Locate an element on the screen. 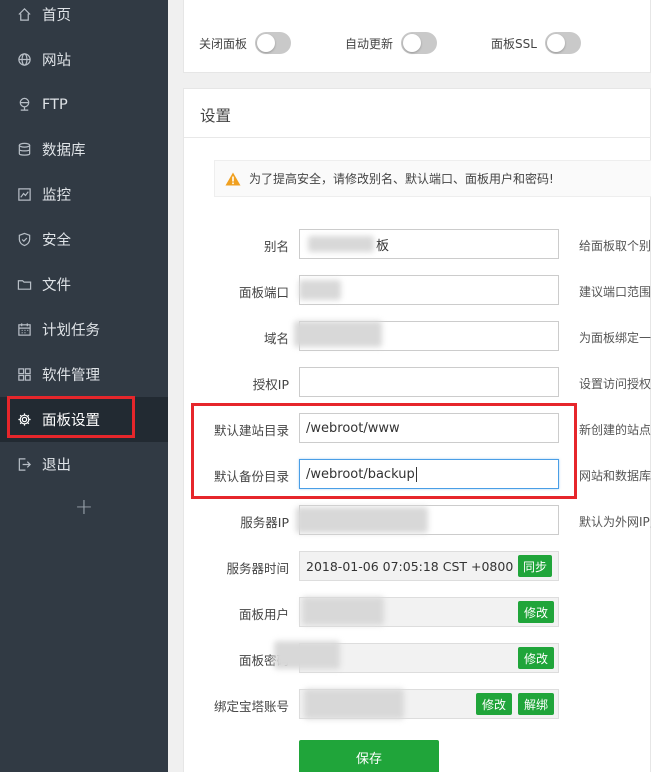  sidebar-item-logout: 退出 is located at coordinates (84, 464).